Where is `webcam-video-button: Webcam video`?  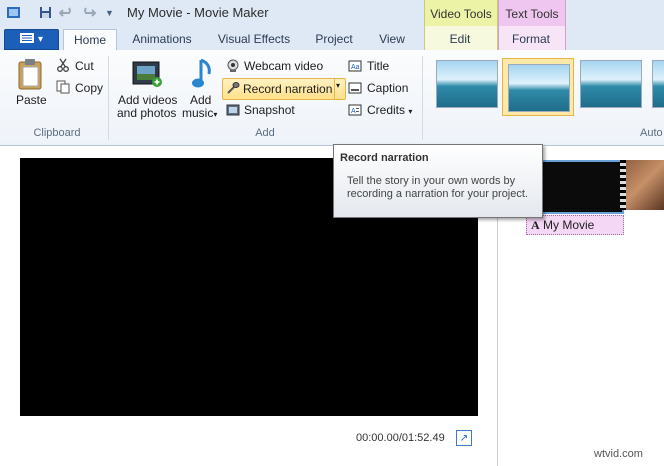 webcam-video-button: Webcam video is located at coordinates (283, 66).